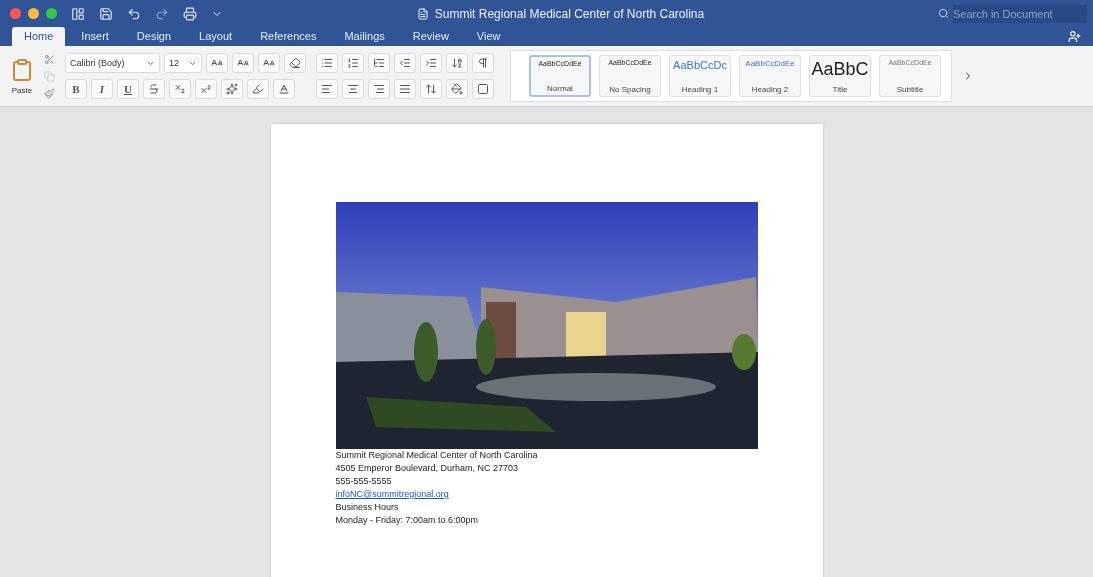 Image resolution: width=1093 pixels, height=577 pixels. Describe the element at coordinates (910, 89) in the screenshot. I see `style-name: Subtitle` at that location.